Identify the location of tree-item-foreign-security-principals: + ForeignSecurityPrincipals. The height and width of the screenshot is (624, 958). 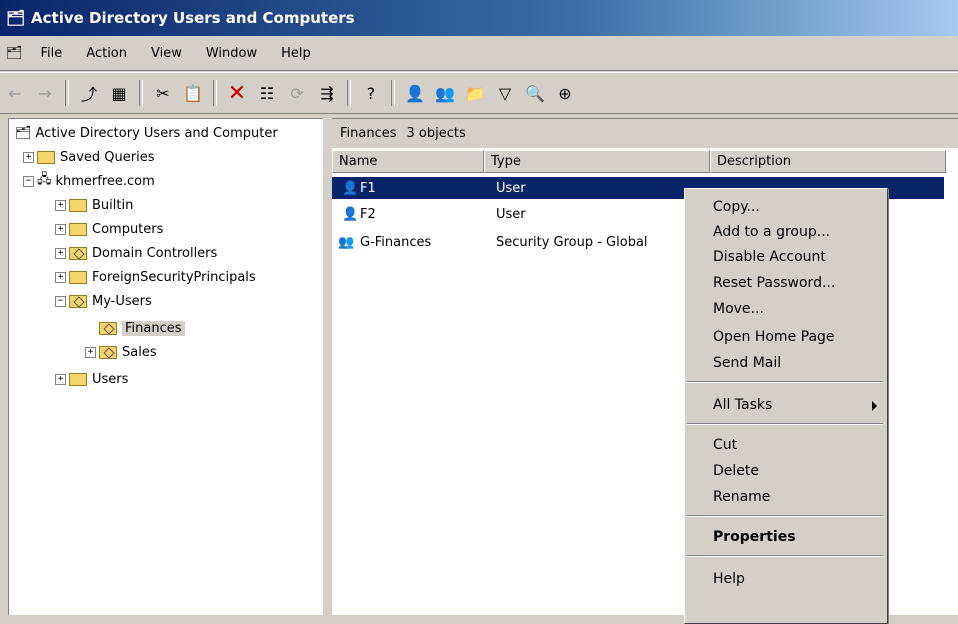
(155, 277).